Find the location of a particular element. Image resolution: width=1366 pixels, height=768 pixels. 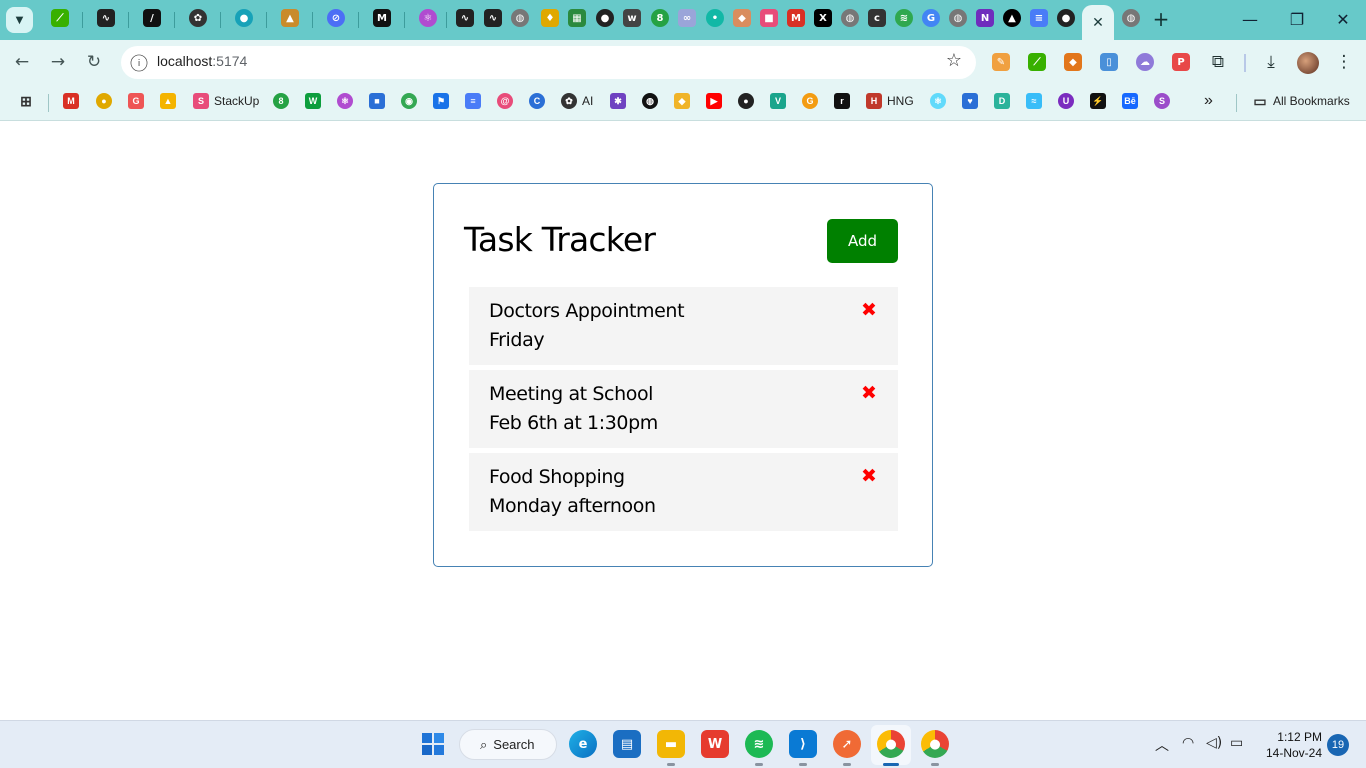

tab-favicon-css: c is located at coordinates (877, 18).